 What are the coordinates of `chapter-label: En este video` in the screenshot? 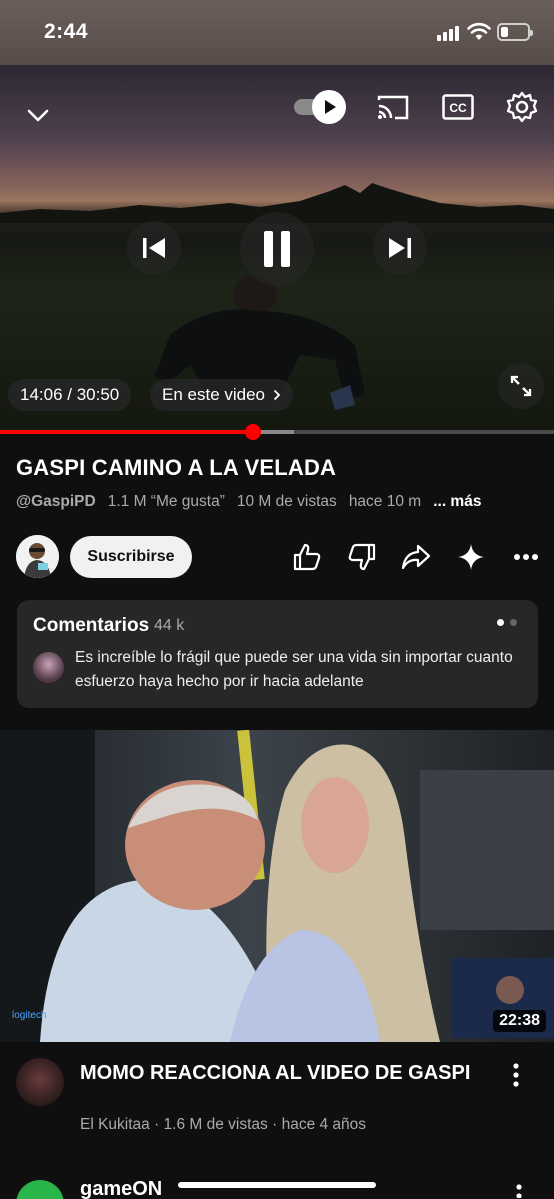 It's located at (214, 394).